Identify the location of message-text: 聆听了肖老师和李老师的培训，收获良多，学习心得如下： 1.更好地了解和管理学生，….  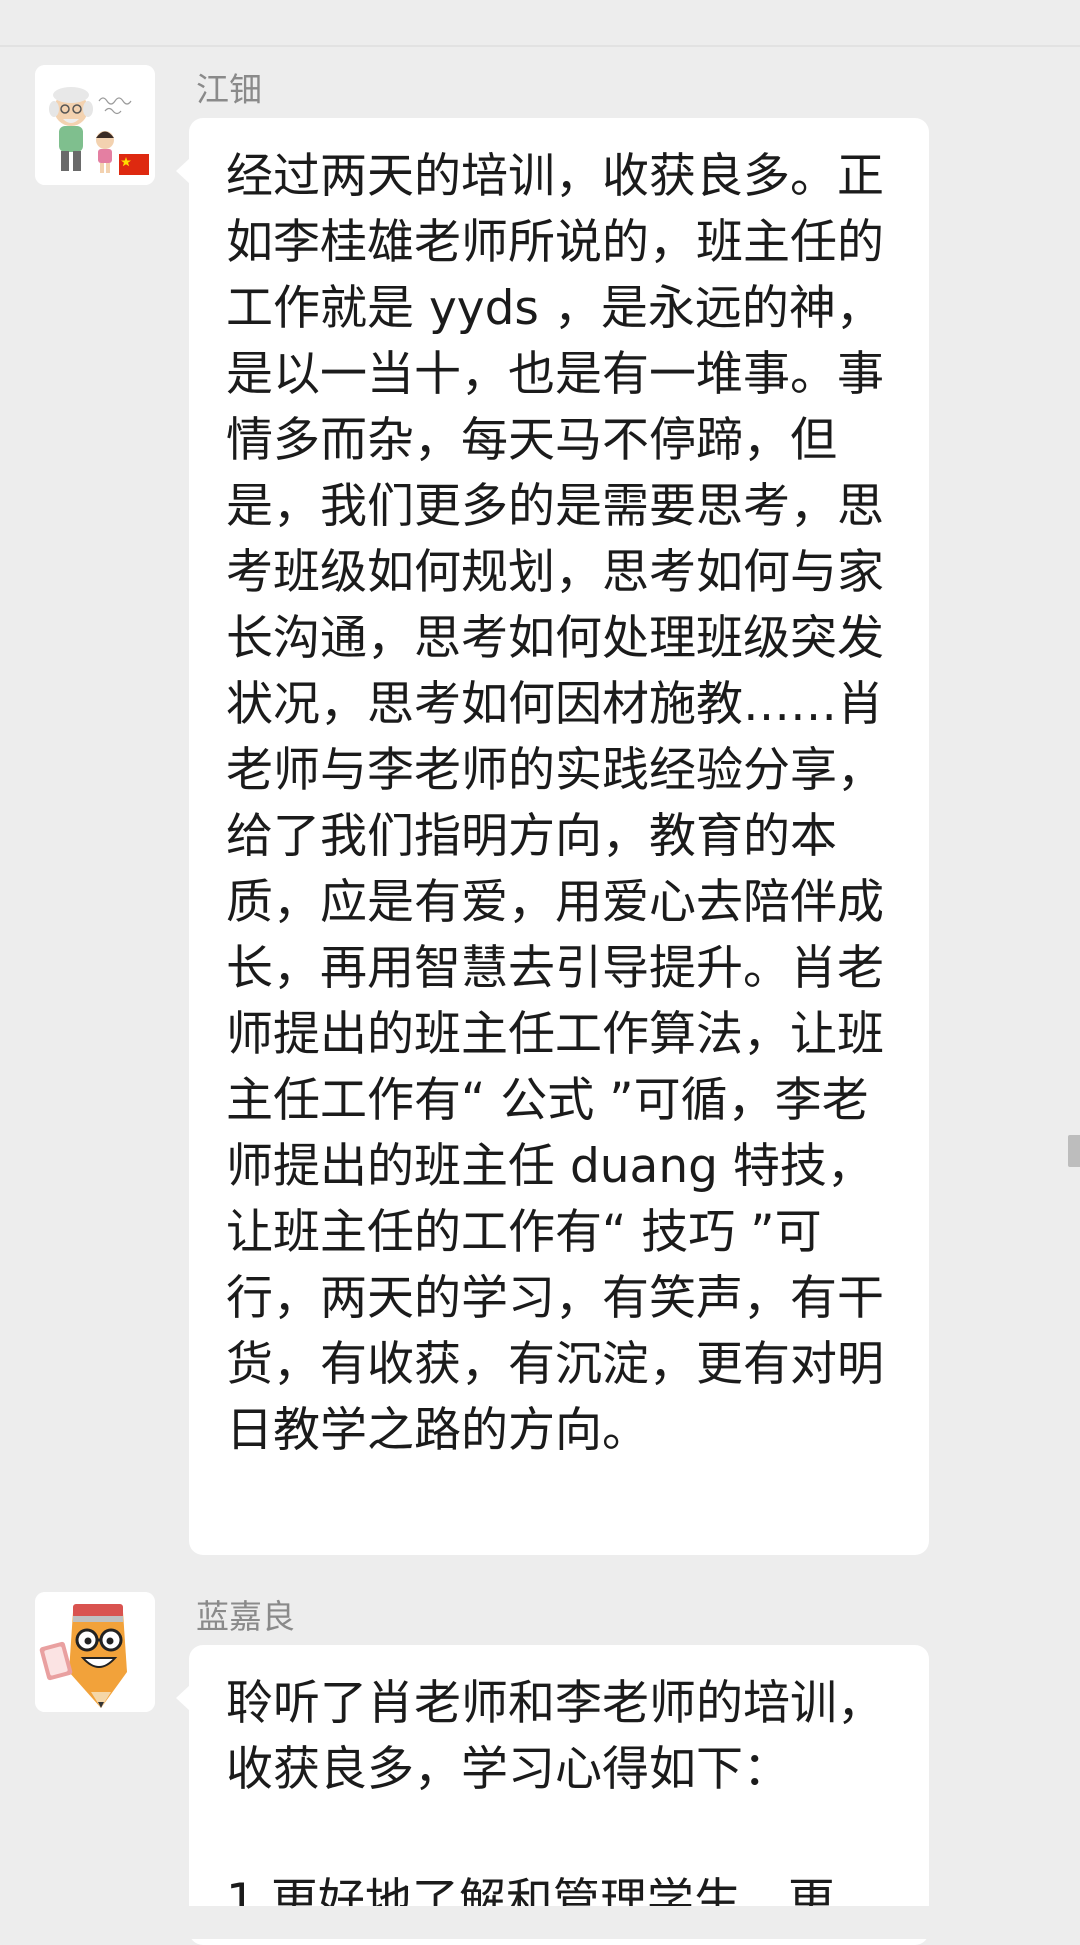
(555, 1802).